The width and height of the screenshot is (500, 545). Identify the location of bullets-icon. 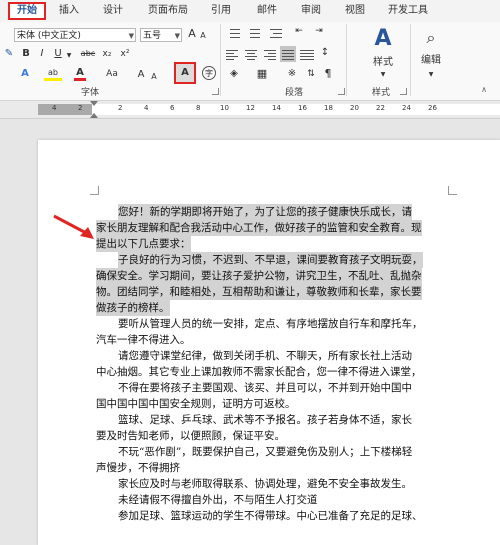
(233, 32).